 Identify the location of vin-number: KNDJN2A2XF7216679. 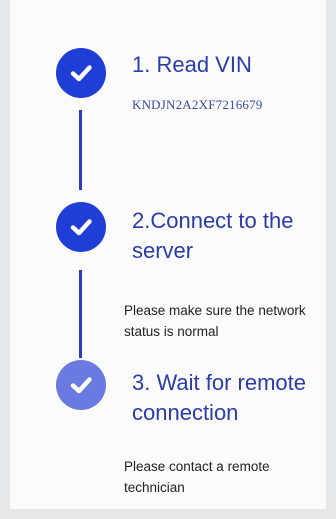
(197, 104).